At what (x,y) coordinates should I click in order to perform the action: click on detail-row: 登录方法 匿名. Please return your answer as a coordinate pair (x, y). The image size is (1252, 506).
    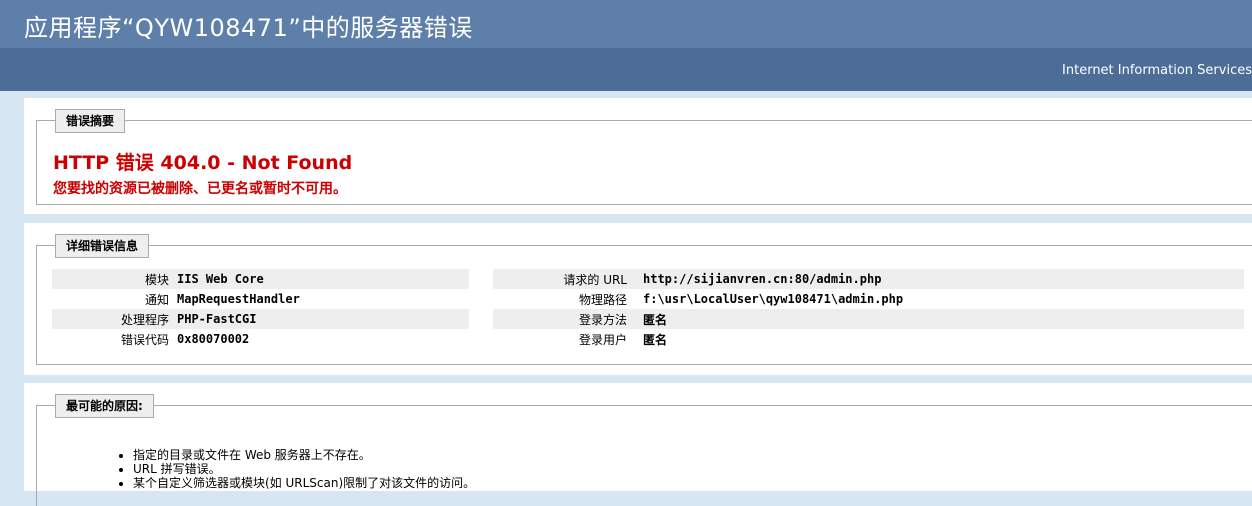
    Looking at the image, I should click on (868, 319).